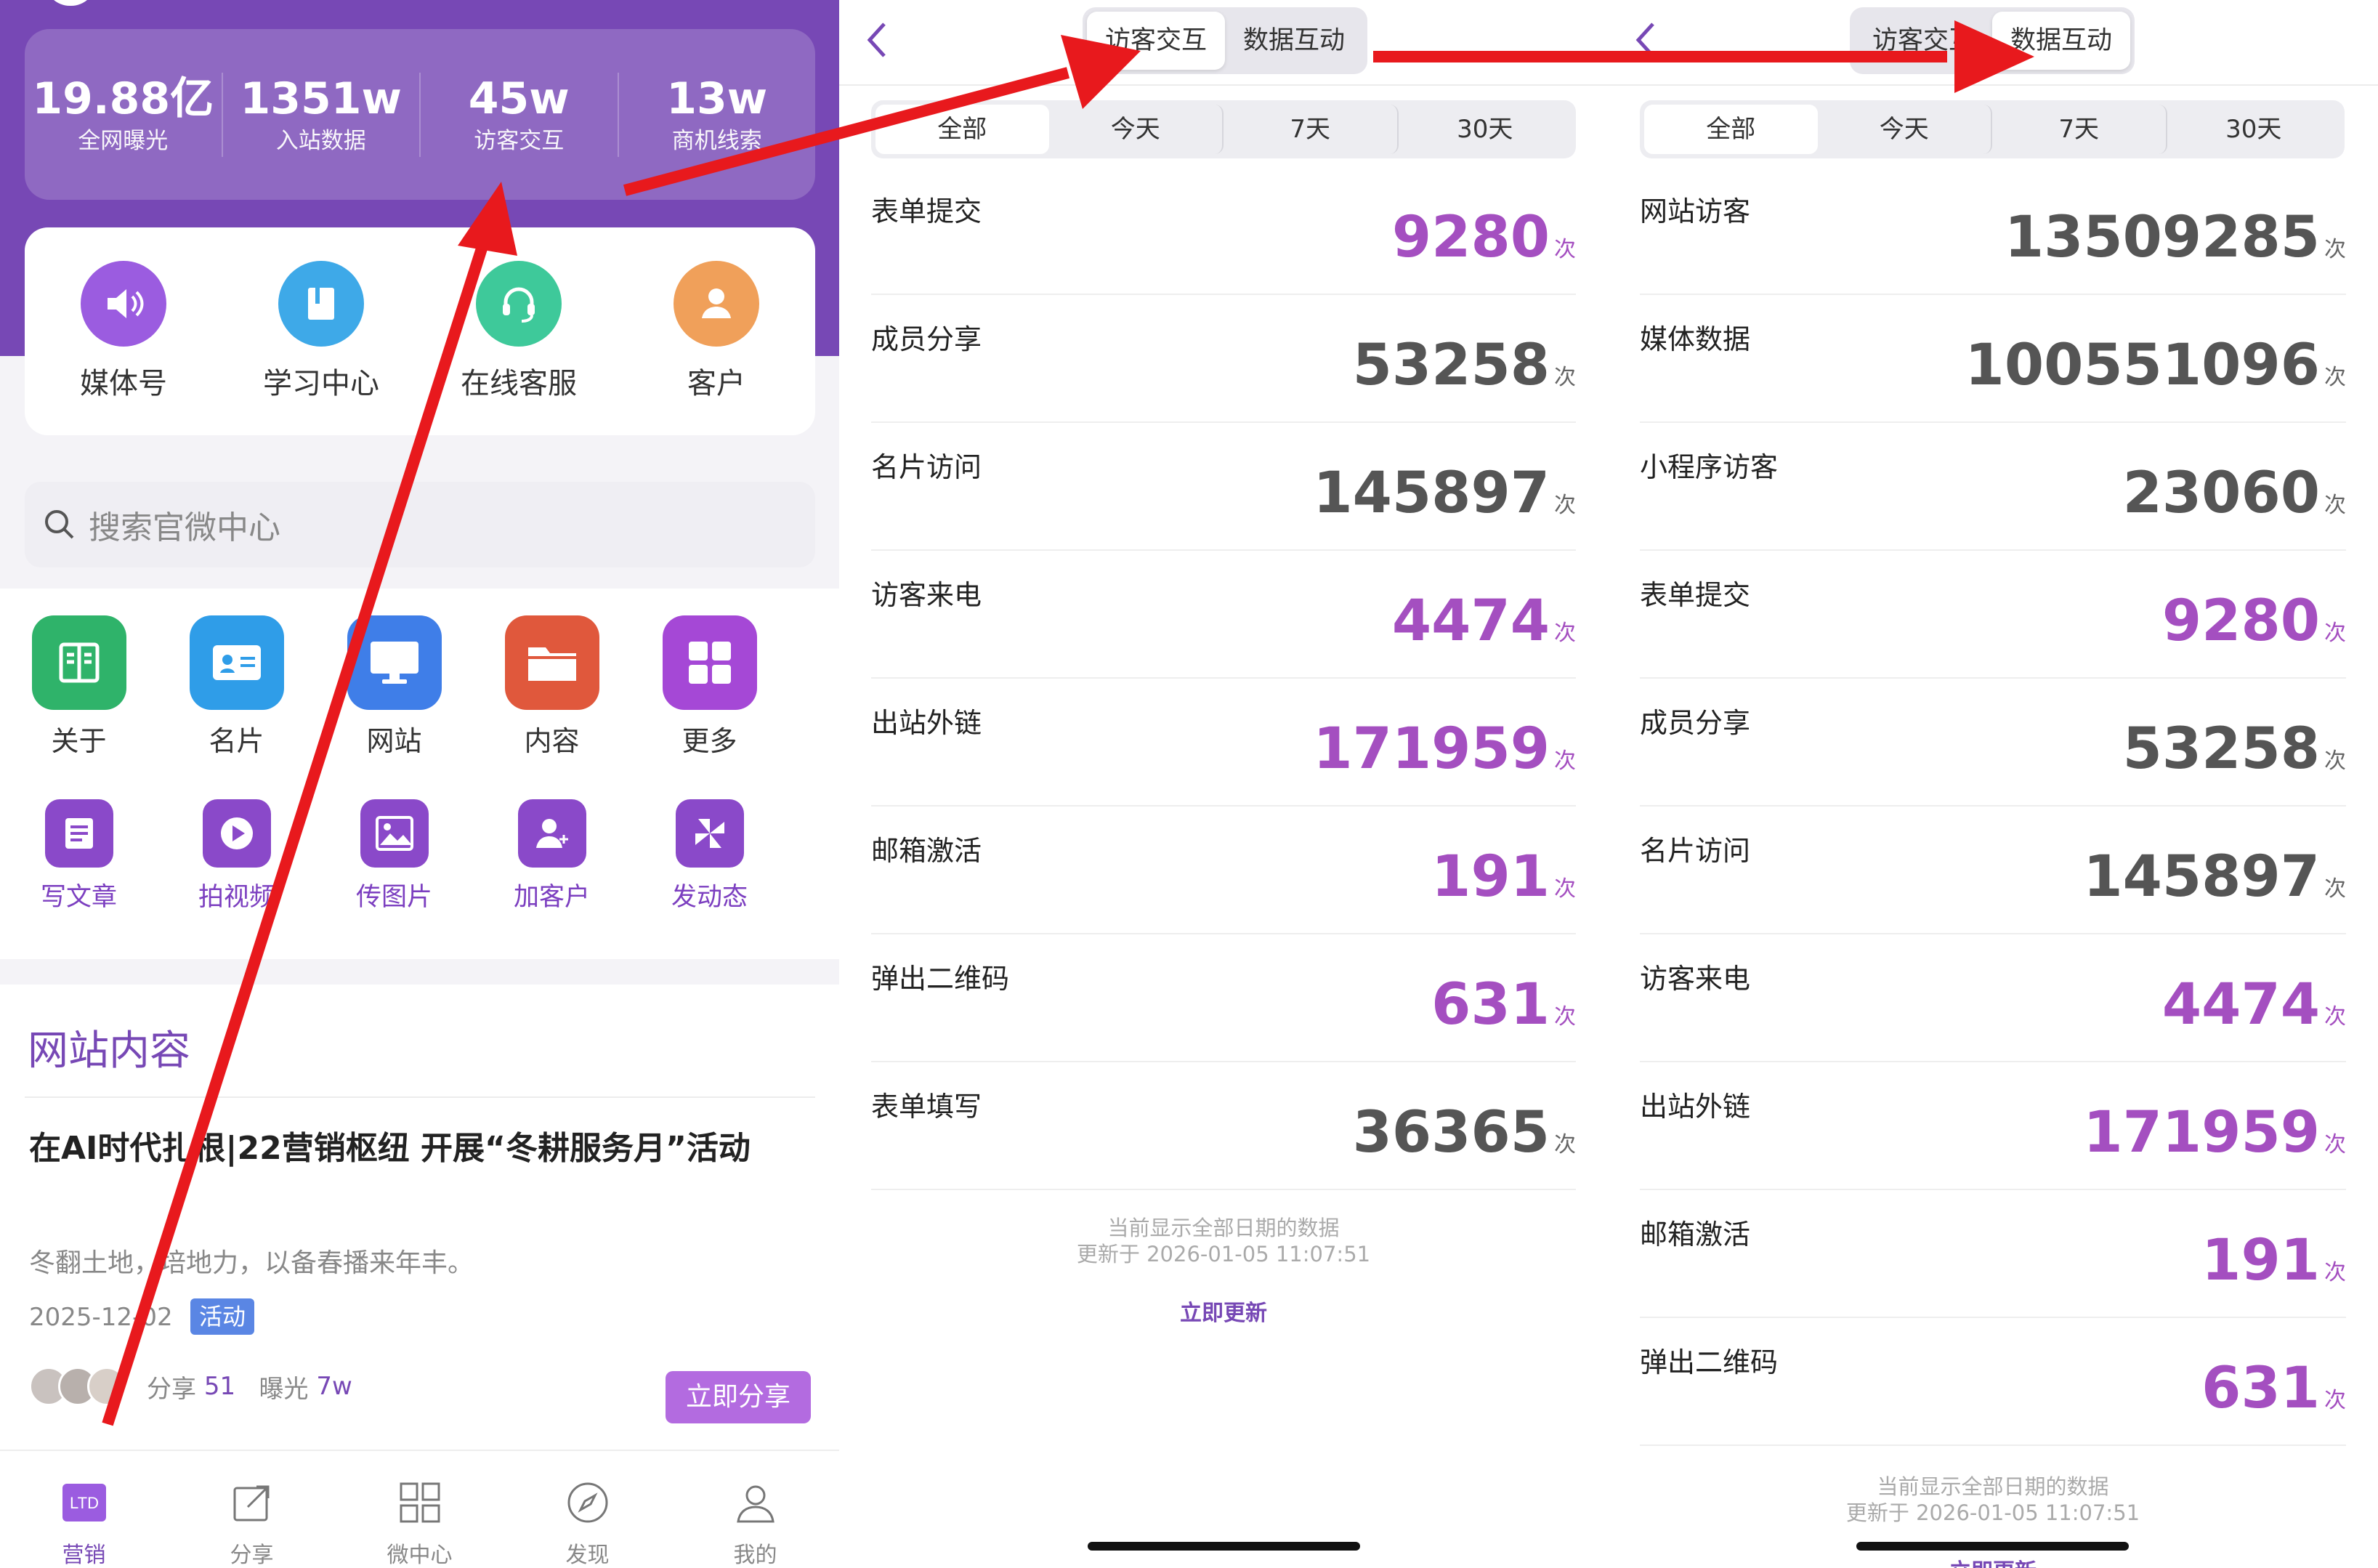 The height and width of the screenshot is (1568, 2378). I want to click on tab-marketing: LTD 营销, so click(84, 1509).